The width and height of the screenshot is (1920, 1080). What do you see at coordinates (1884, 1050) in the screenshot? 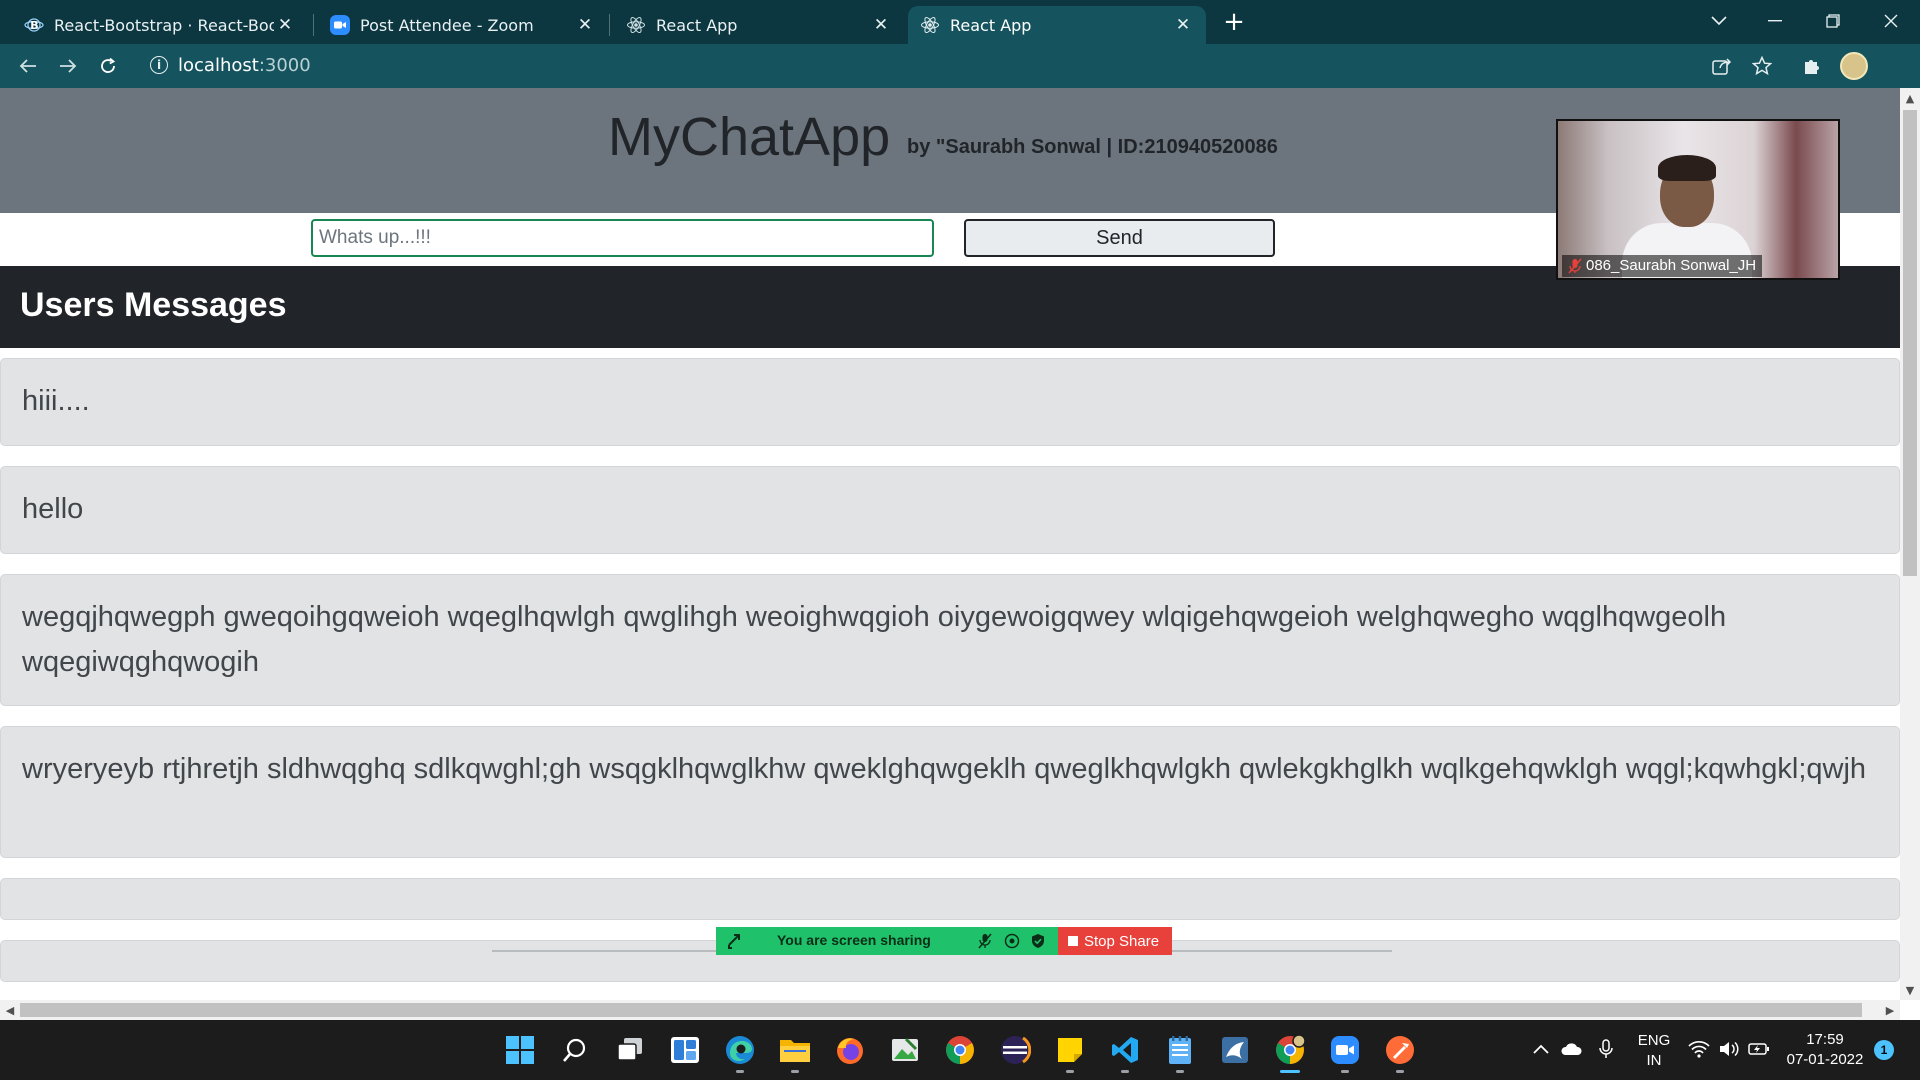
I see `notification-badge: 1` at bounding box center [1884, 1050].